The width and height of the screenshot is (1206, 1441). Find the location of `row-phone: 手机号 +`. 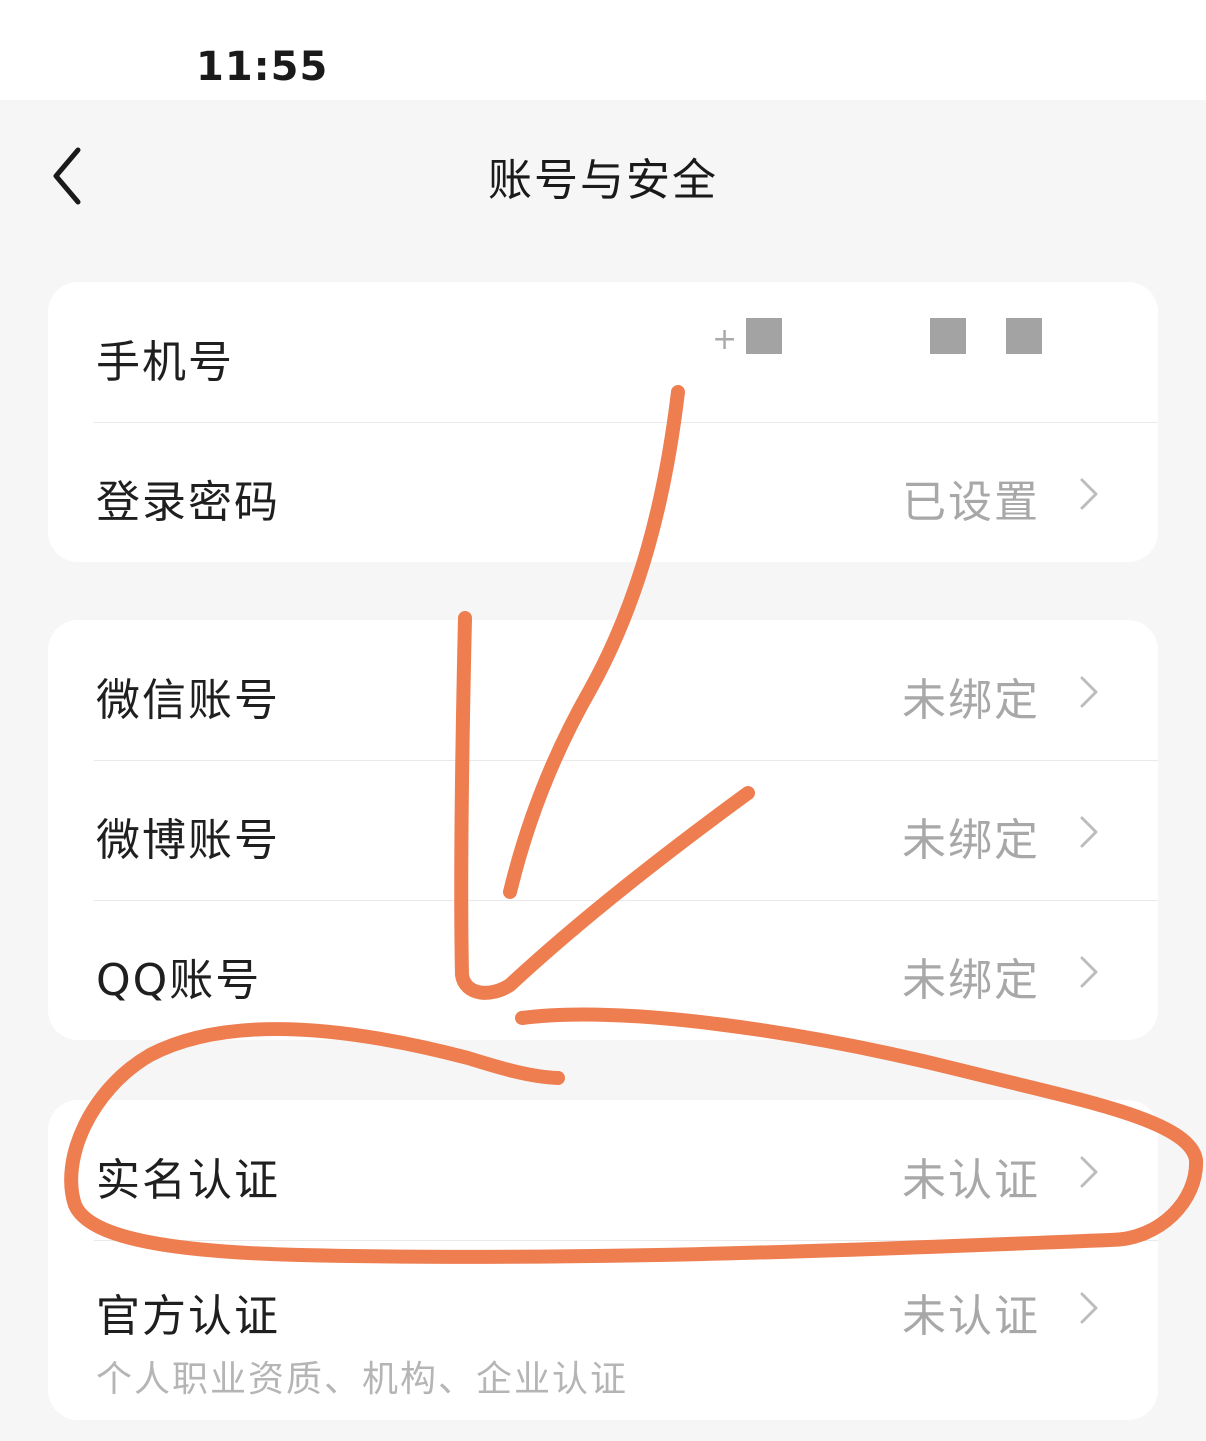

row-phone: 手机号 + is located at coordinates (603, 352).